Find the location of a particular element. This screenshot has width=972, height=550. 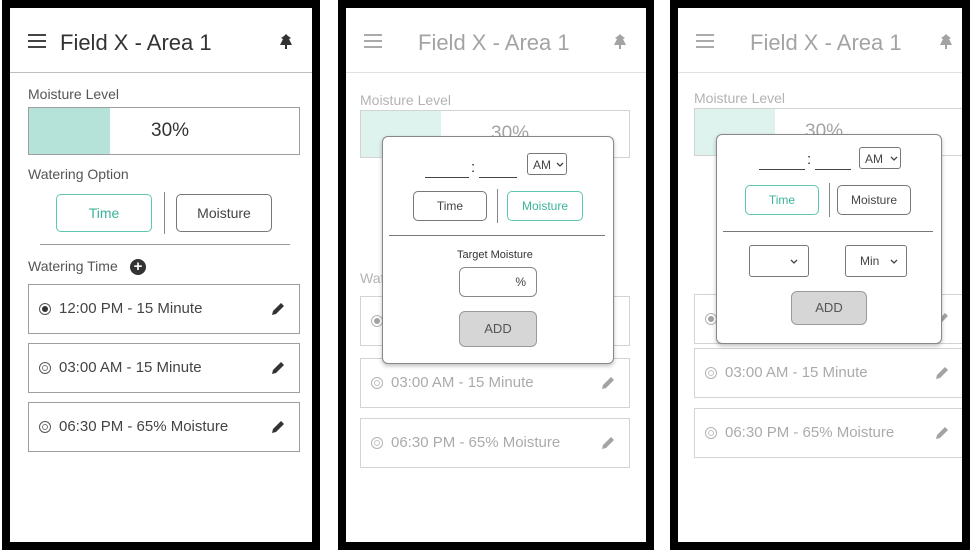

moisture-level-bar: 30% is located at coordinates (164, 131).